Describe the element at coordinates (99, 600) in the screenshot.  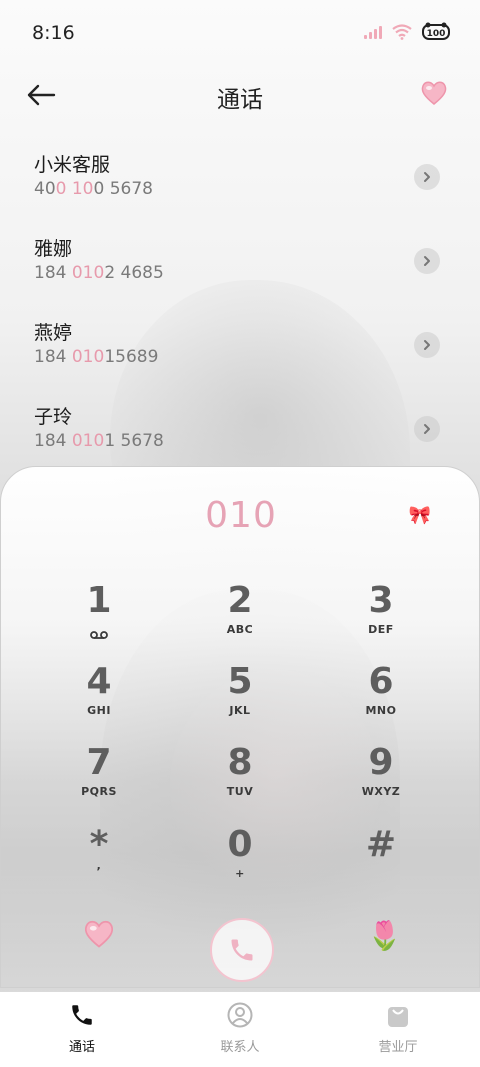
I see `key-digit: 1` at that location.